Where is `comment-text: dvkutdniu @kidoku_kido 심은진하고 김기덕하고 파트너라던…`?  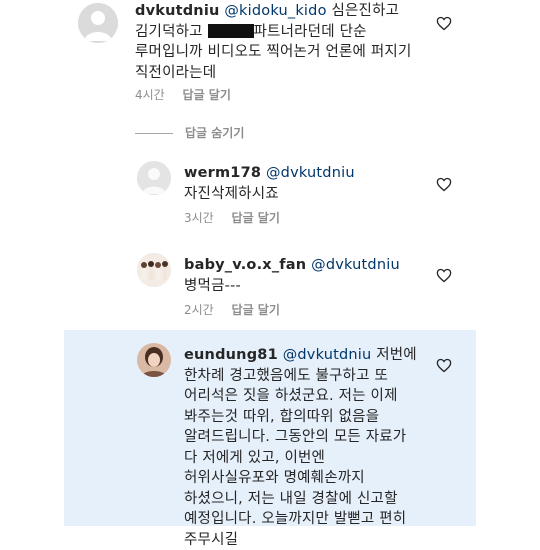 comment-text: dvkutdniu @kidoku_kido 심은진하고 김기덕하고 파트너라던… is located at coordinates (285, 42).